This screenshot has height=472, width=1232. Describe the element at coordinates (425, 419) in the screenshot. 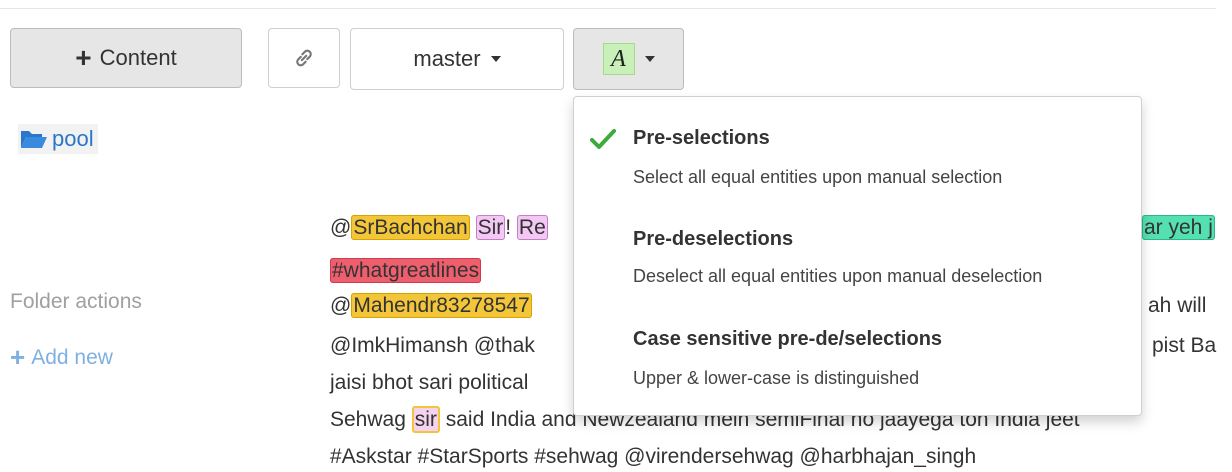

I see `entity-highlight: sir` at that location.